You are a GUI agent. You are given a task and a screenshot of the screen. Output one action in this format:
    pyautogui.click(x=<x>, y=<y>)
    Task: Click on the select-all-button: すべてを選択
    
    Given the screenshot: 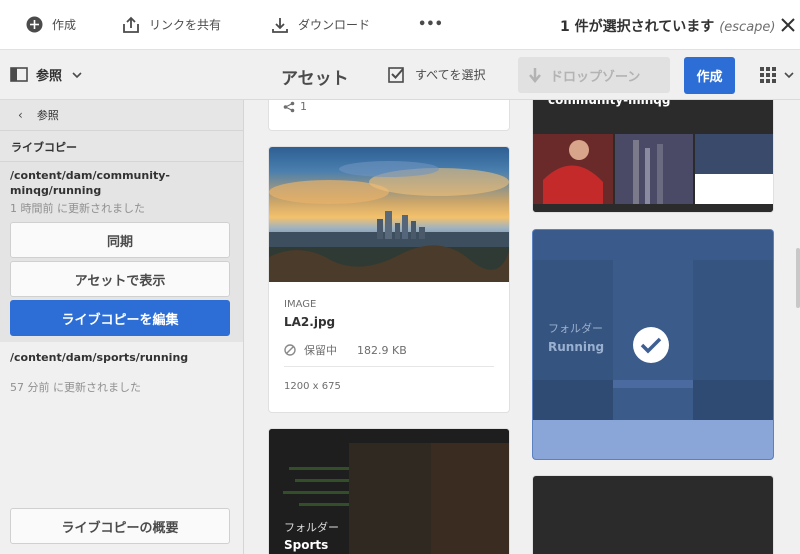 What is the action you would take?
    pyautogui.click(x=436, y=74)
    